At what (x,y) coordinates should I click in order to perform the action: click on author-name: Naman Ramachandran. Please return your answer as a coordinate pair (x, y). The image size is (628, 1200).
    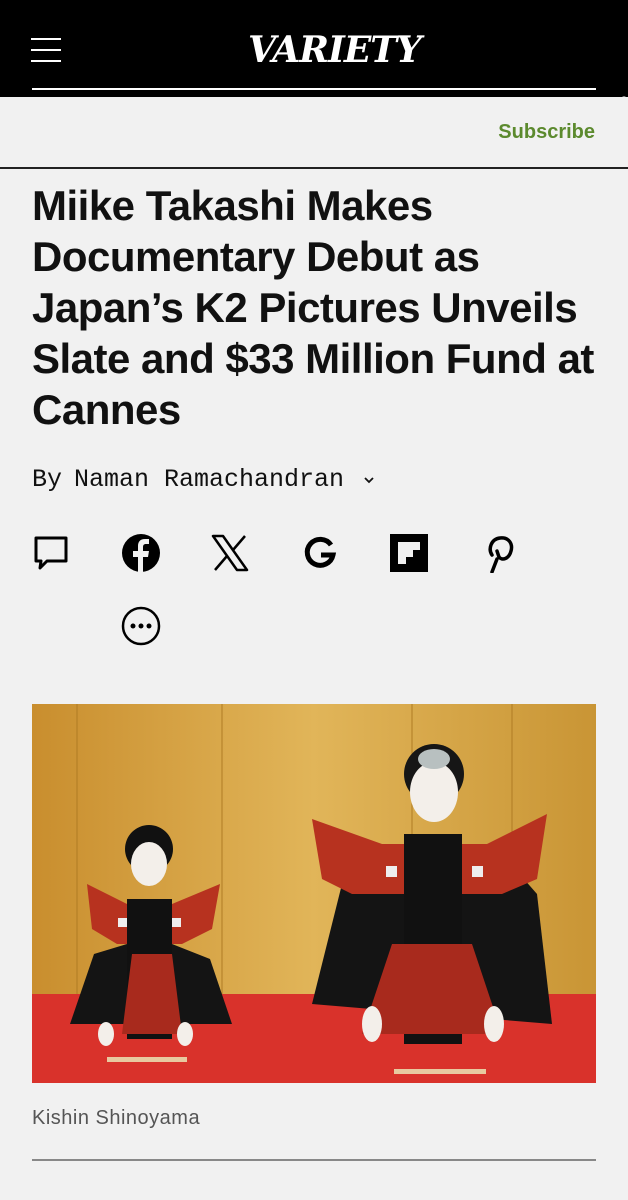
    Looking at the image, I should click on (209, 479).